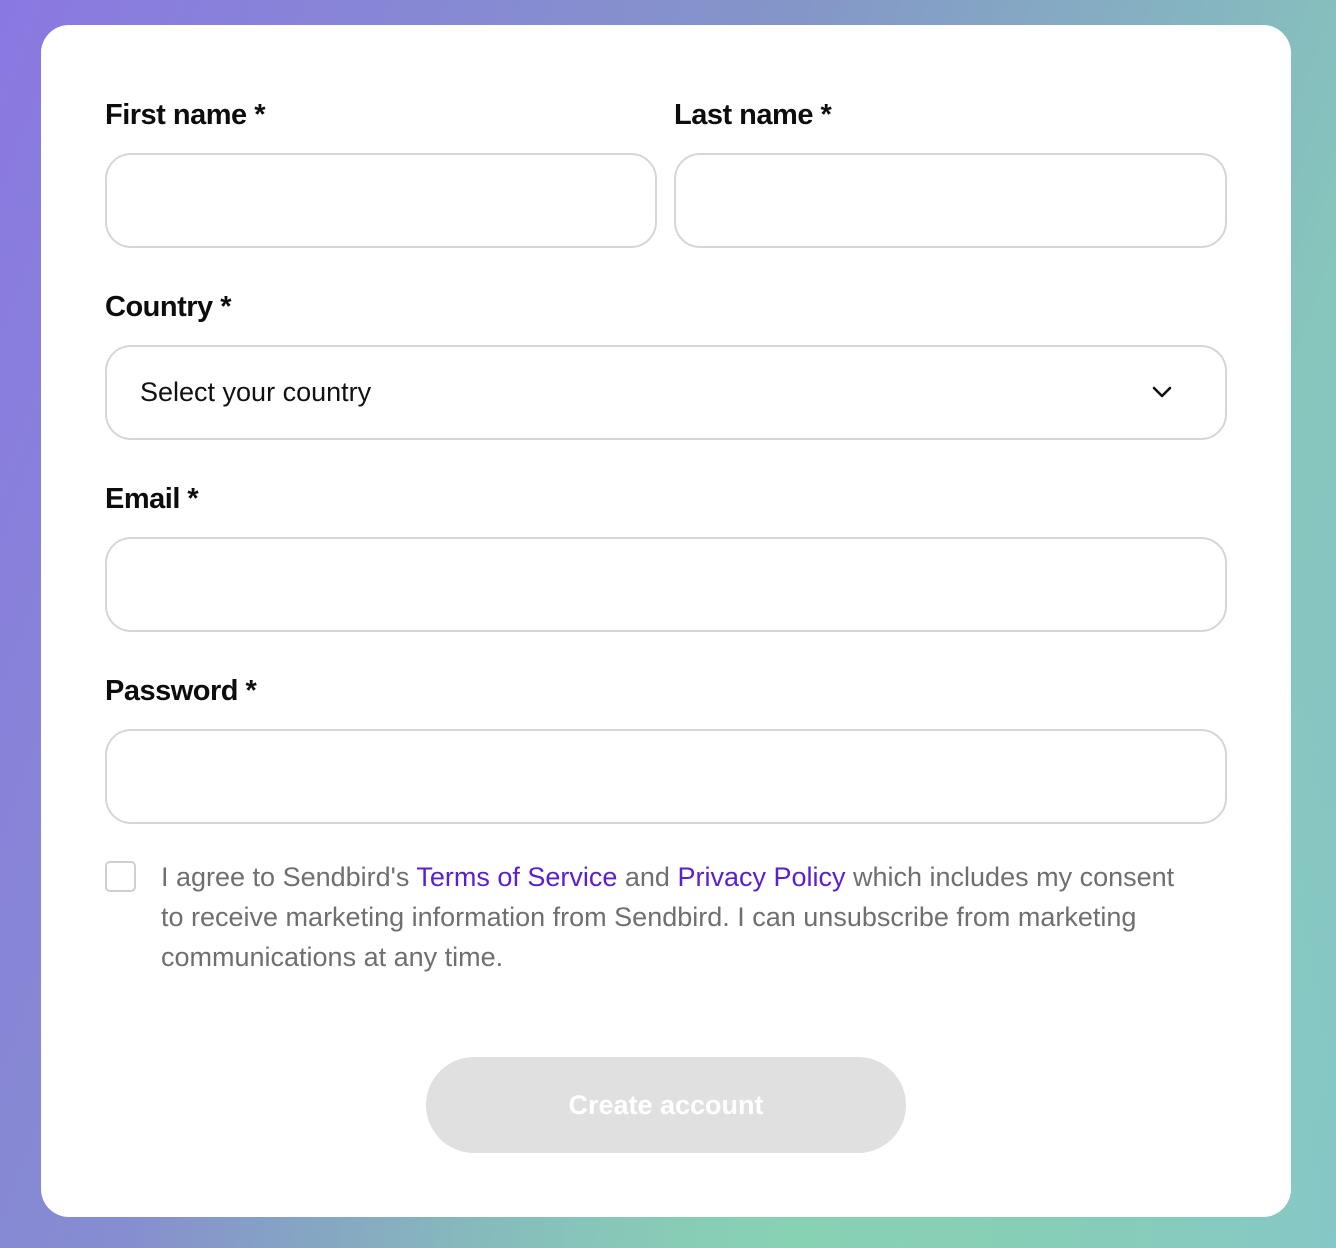 This screenshot has height=1248, width=1336. What do you see at coordinates (381, 200) in the screenshot?
I see `first-name-input` at bounding box center [381, 200].